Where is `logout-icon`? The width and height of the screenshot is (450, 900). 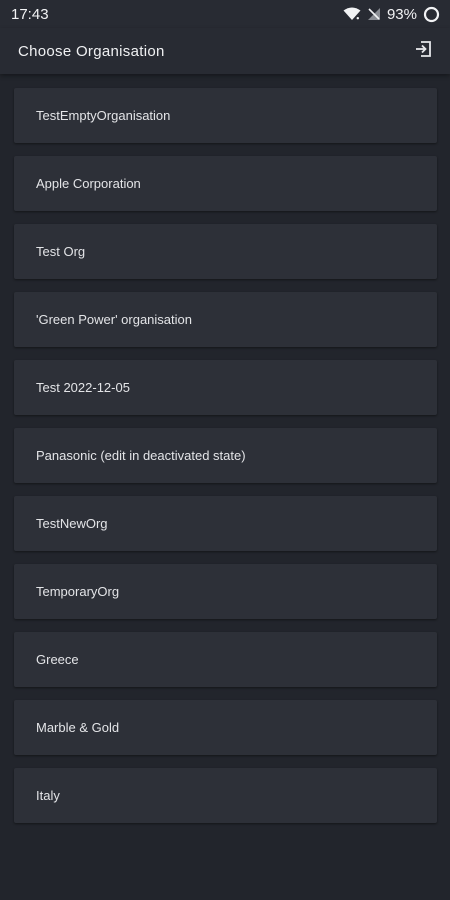
logout-icon is located at coordinates (424, 51).